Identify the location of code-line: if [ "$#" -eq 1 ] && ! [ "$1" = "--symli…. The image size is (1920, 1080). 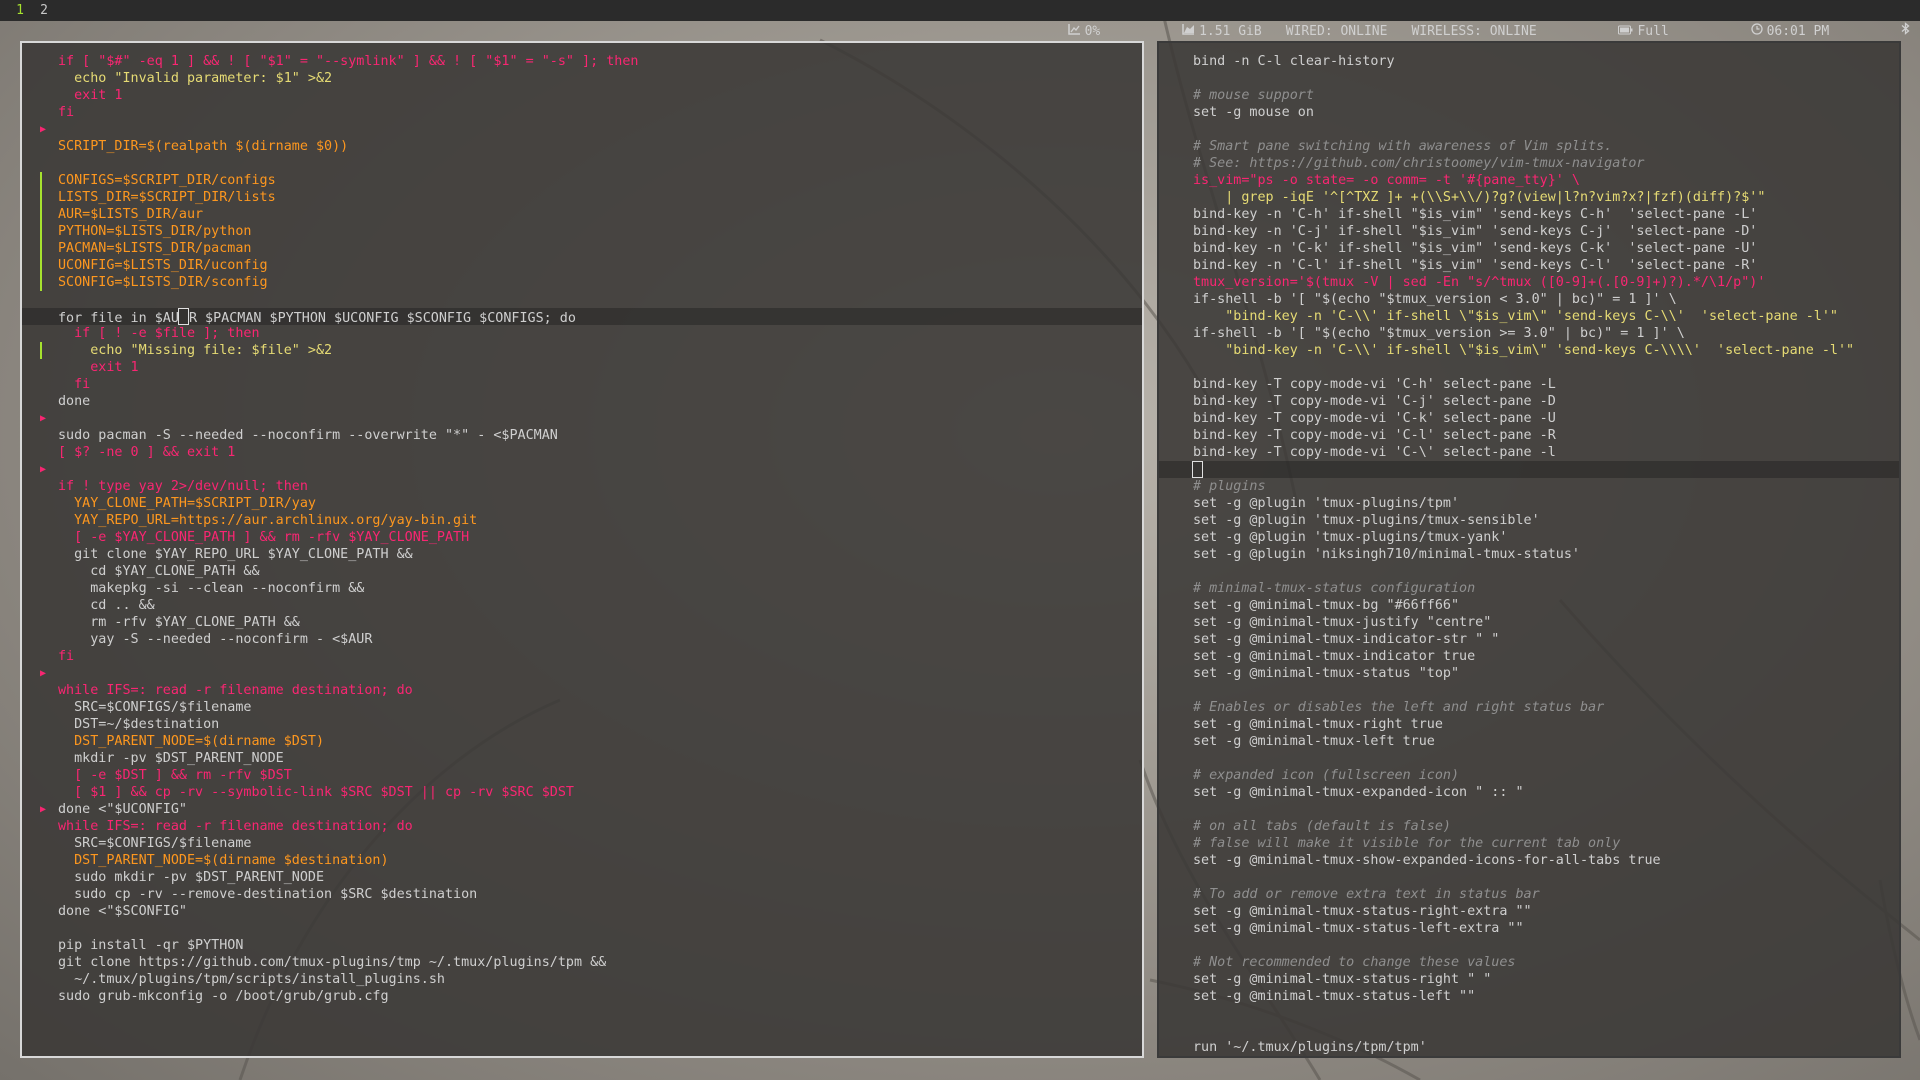
(582, 61).